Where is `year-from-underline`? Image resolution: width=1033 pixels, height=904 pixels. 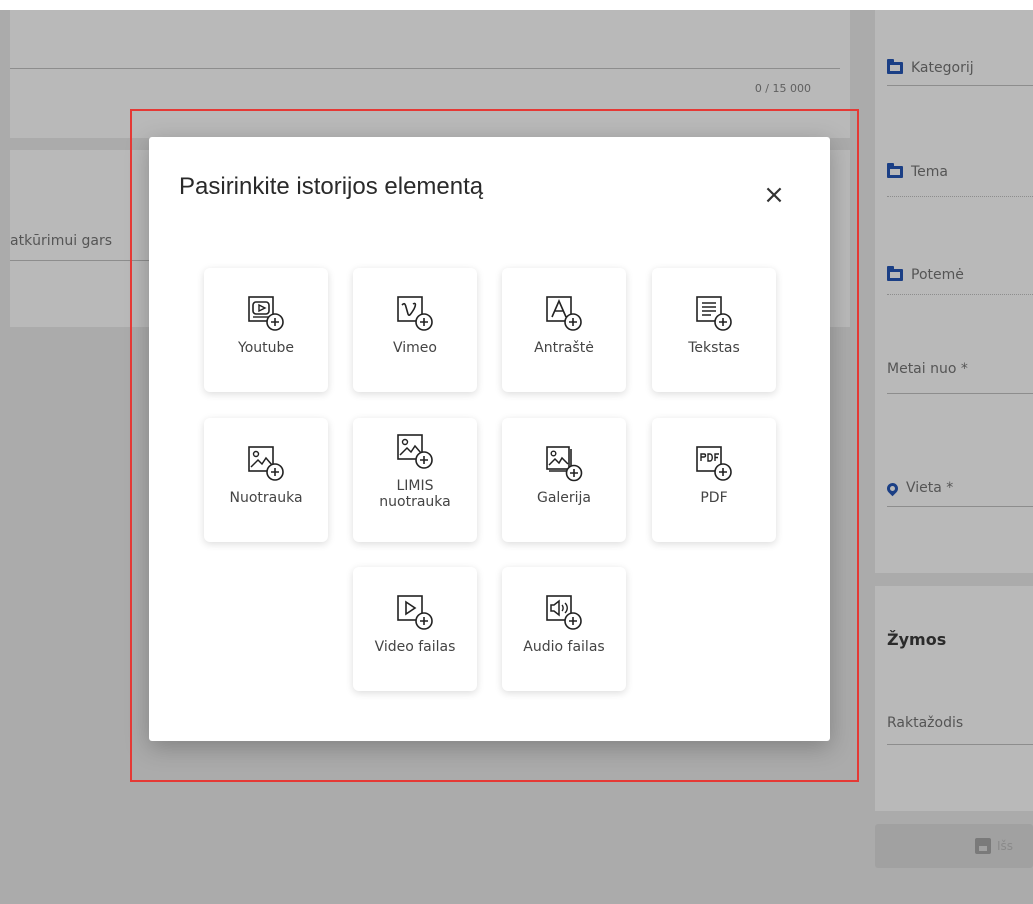
year-from-underline is located at coordinates (960, 393).